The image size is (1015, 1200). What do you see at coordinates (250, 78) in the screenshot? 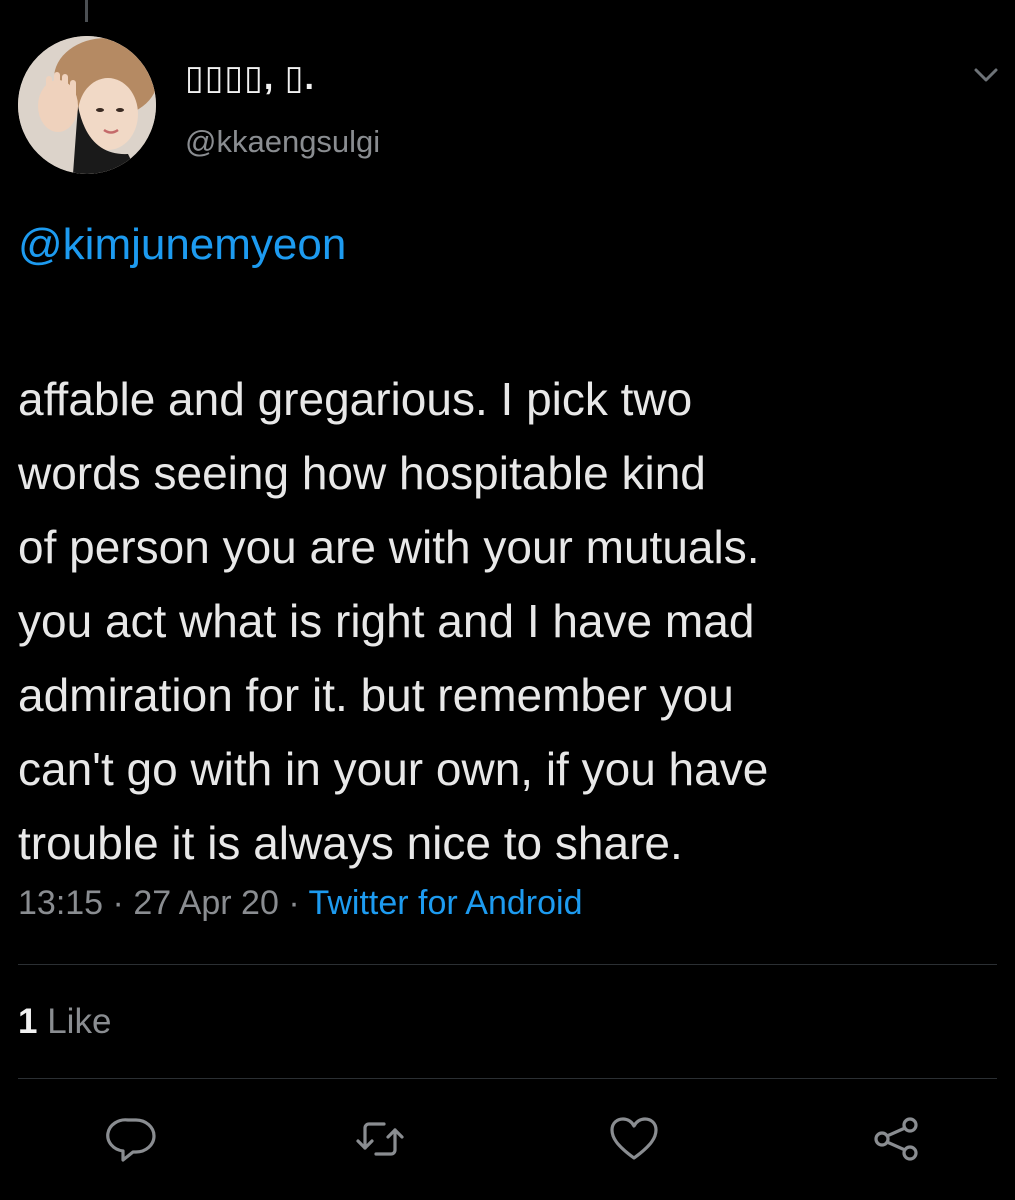
I see `author-display-name: ▯▯▯▯, ▯.` at bounding box center [250, 78].